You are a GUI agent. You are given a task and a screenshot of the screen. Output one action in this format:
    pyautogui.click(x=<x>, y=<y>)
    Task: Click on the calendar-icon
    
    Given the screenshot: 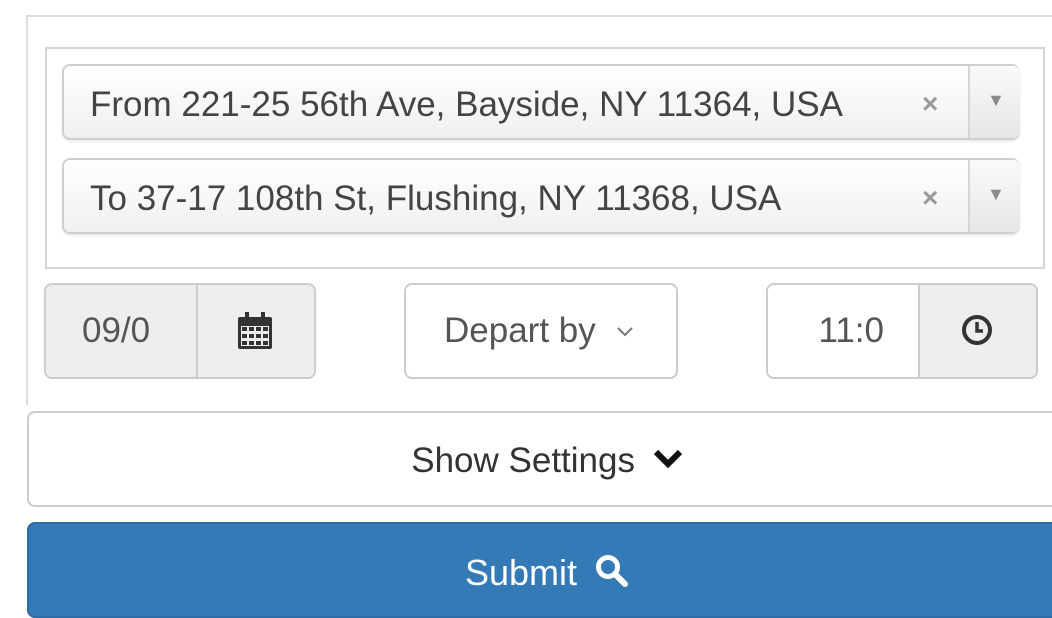 What is the action you would take?
    pyautogui.click(x=255, y=330)
    